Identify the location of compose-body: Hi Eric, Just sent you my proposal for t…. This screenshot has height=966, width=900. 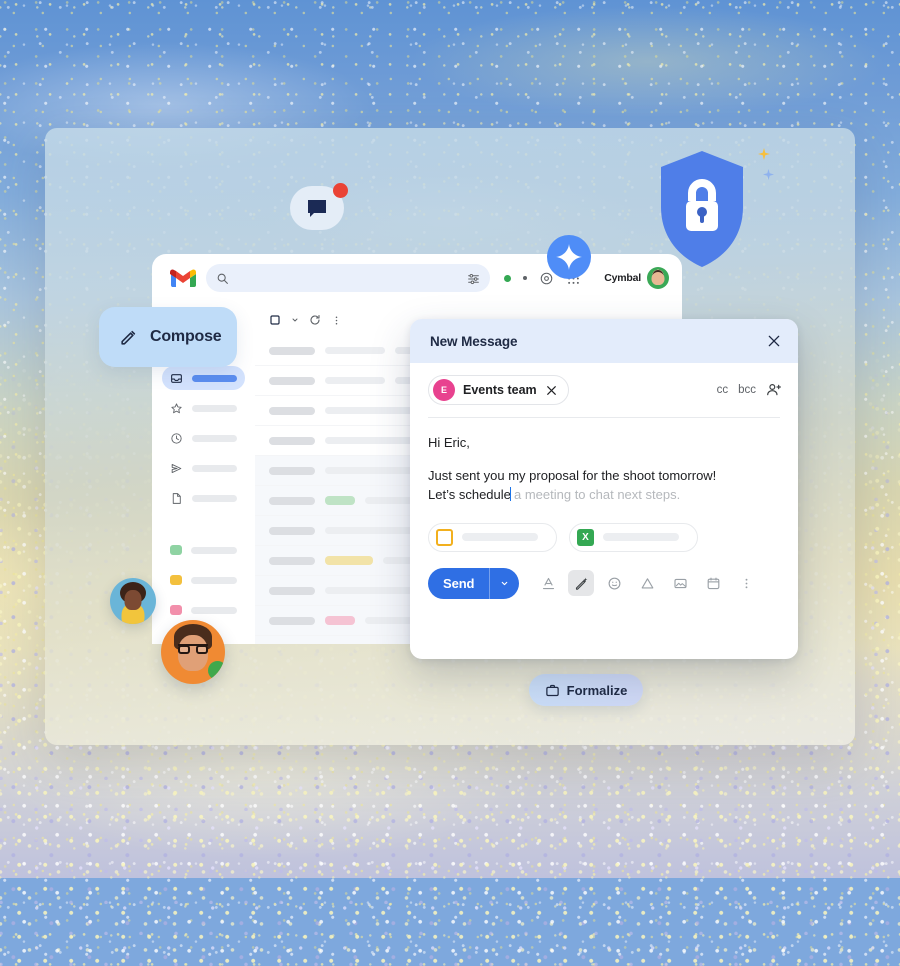
(604, 461).